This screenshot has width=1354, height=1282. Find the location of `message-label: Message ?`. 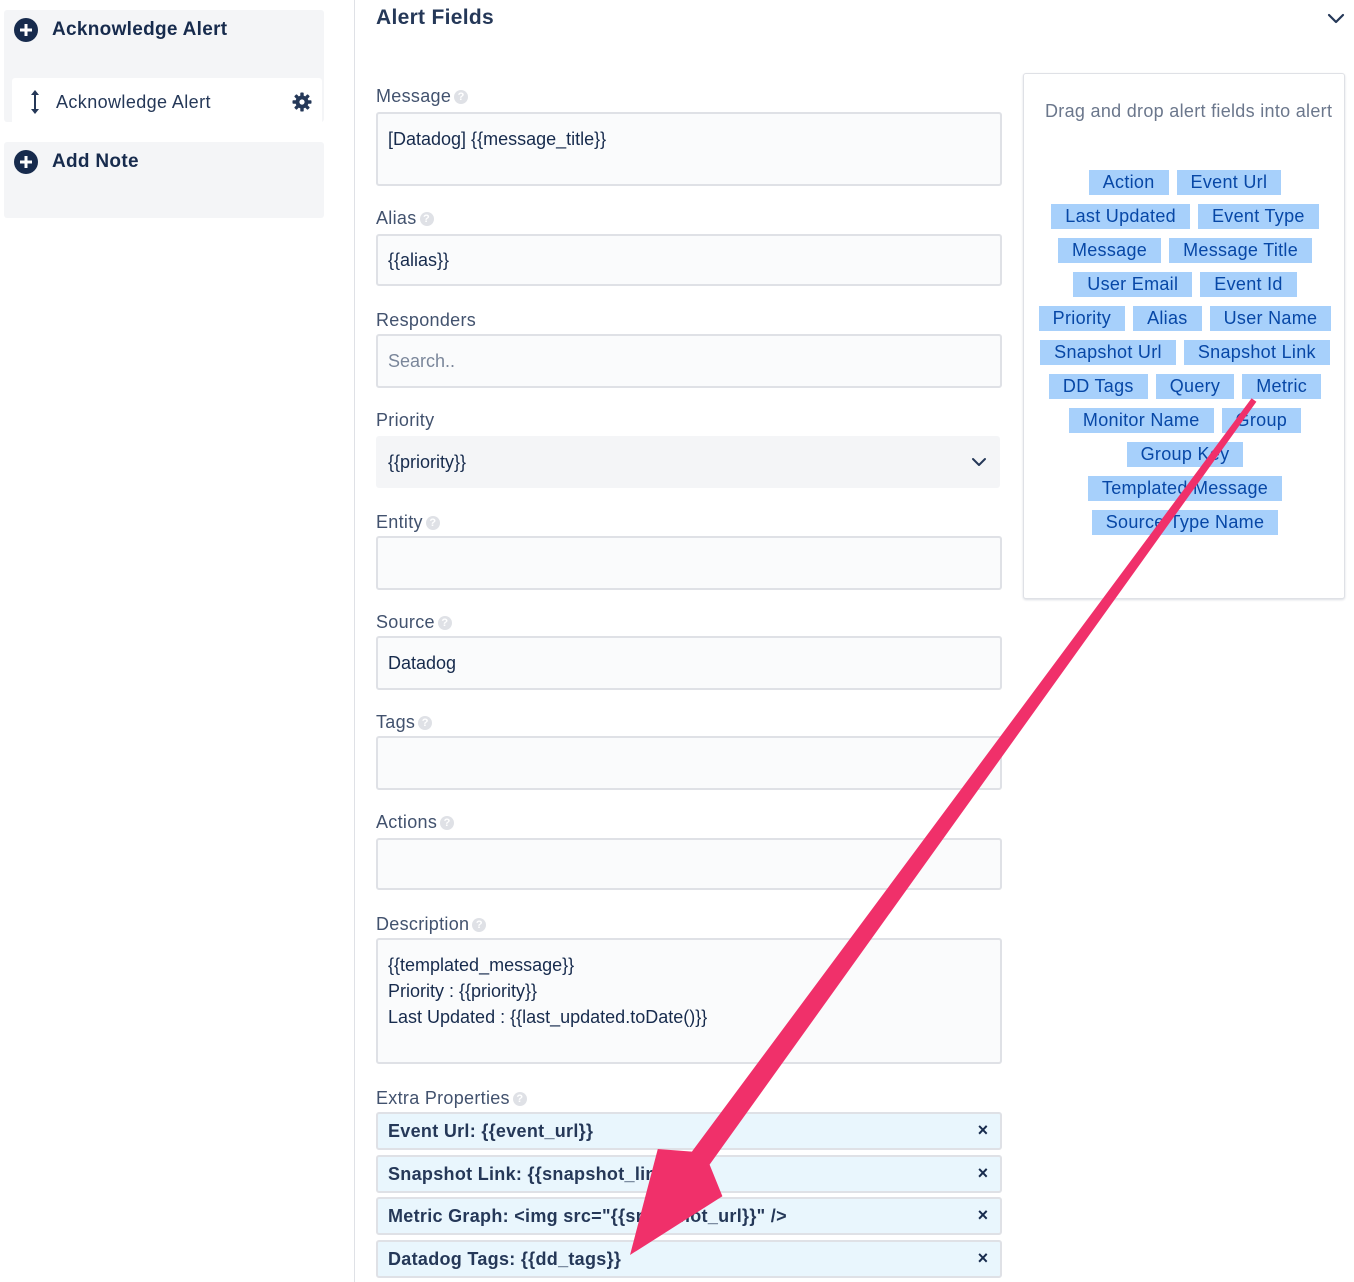

message-label: Message ? is located at coordinates (422, 96).